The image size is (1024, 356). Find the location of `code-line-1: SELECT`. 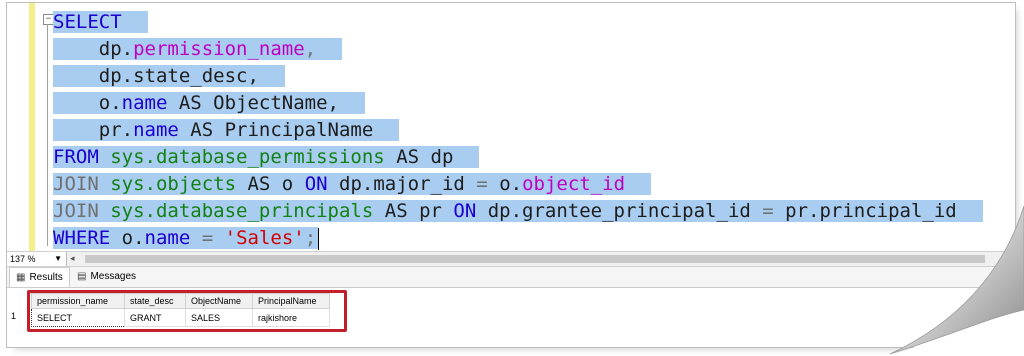

code-line-1: SELECT is located at coordinates (100, 22).